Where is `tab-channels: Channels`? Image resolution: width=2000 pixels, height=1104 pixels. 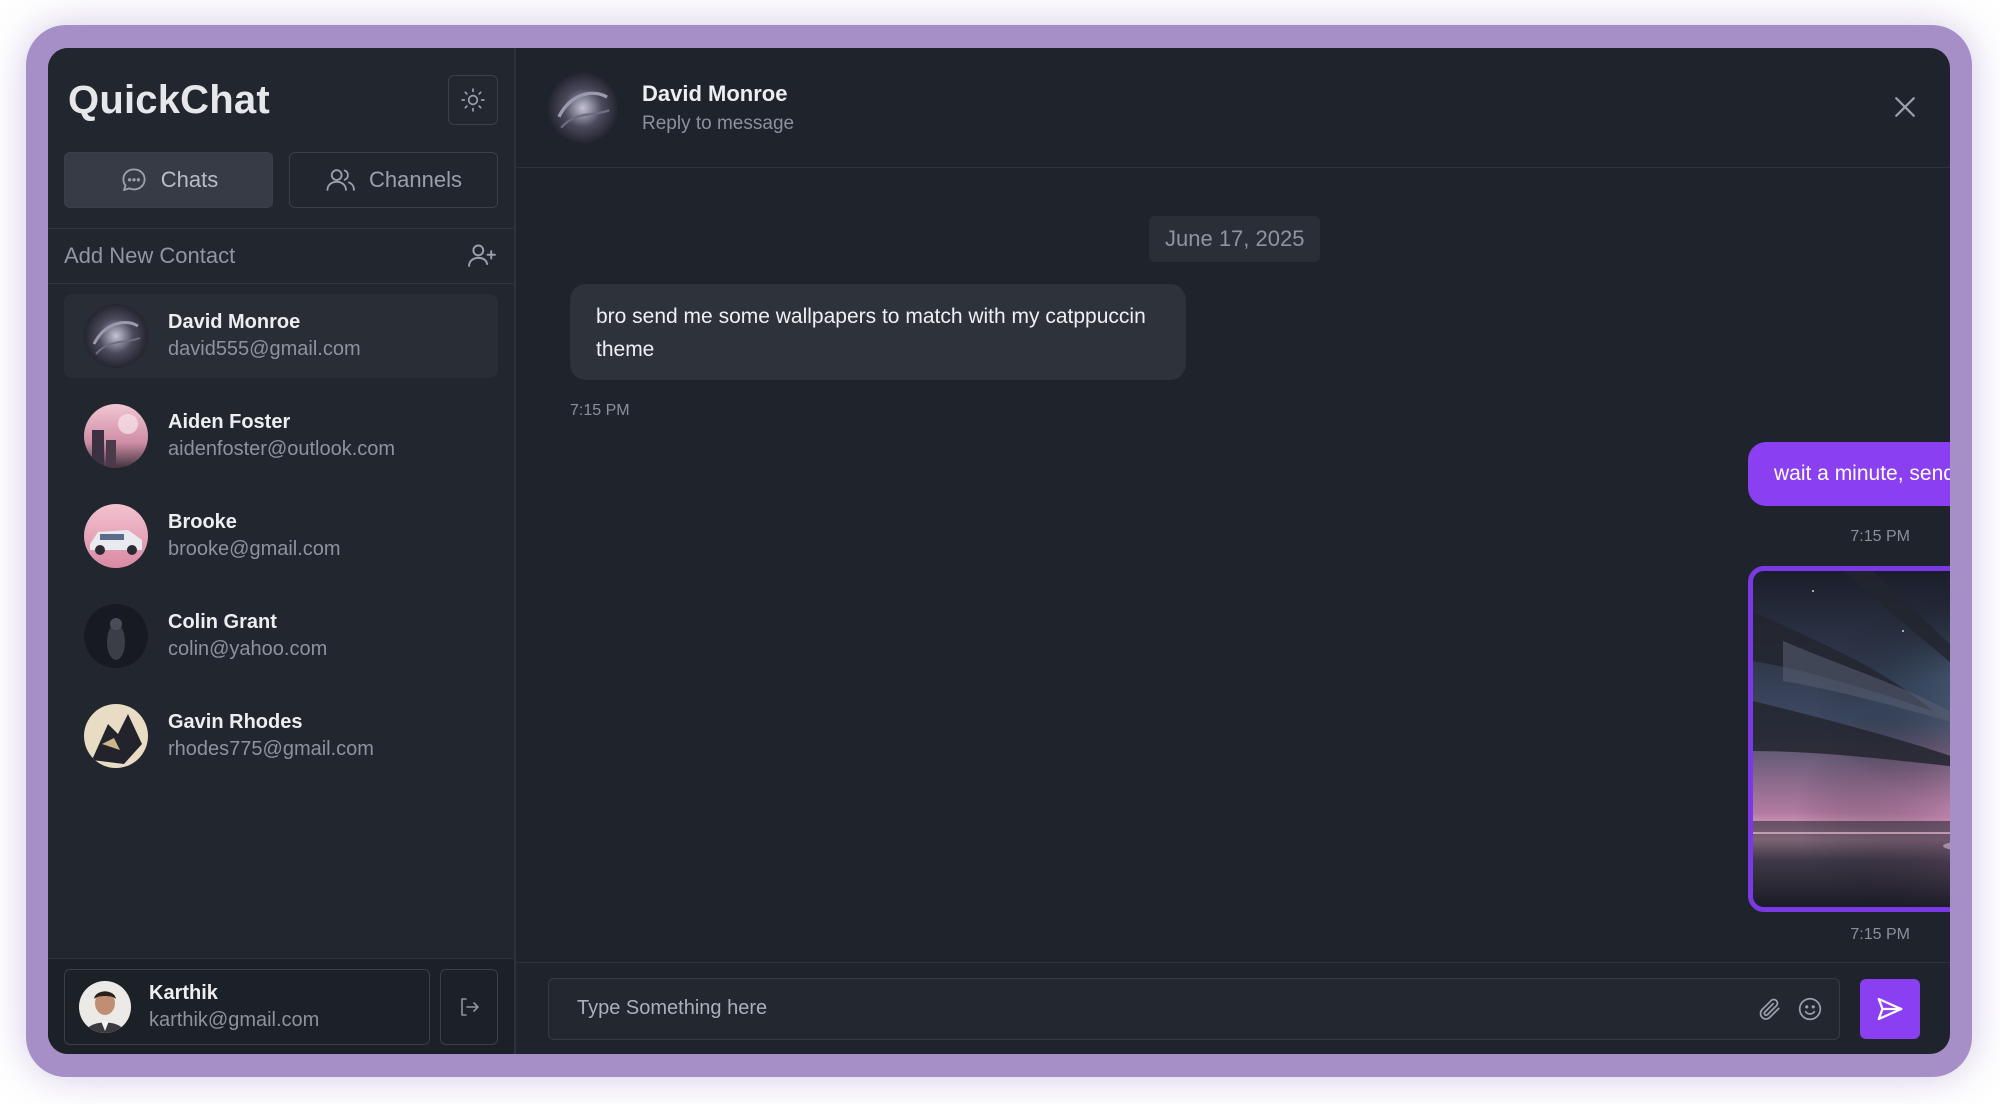 tab-channels: Channels is located at coordinates (393, 180).